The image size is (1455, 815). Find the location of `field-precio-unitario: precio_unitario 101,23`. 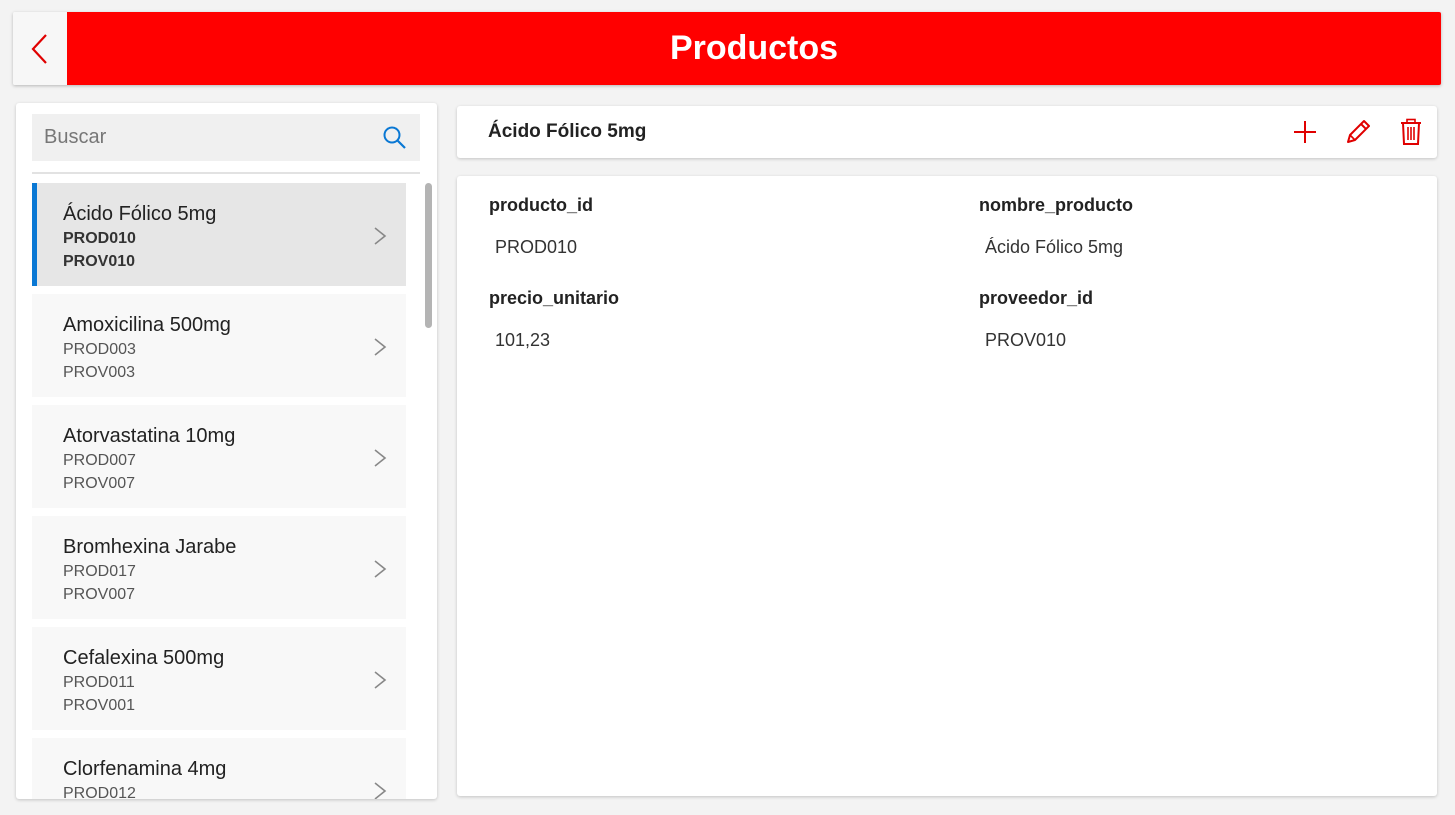

field-precio-unitario: precio_unitario 101,23 is located at coordinates (554, 319).